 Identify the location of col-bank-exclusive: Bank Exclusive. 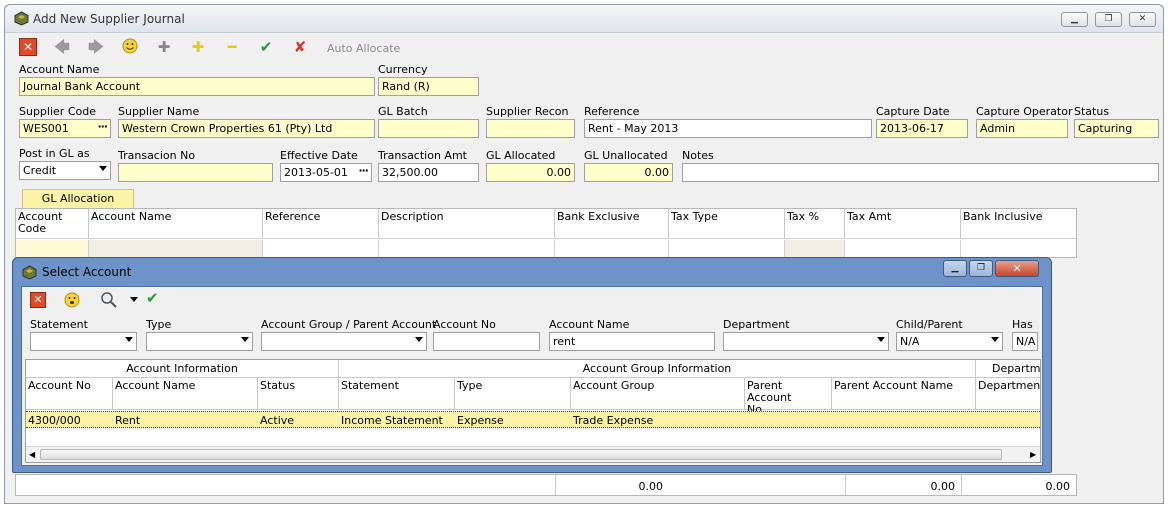
(612, 224).